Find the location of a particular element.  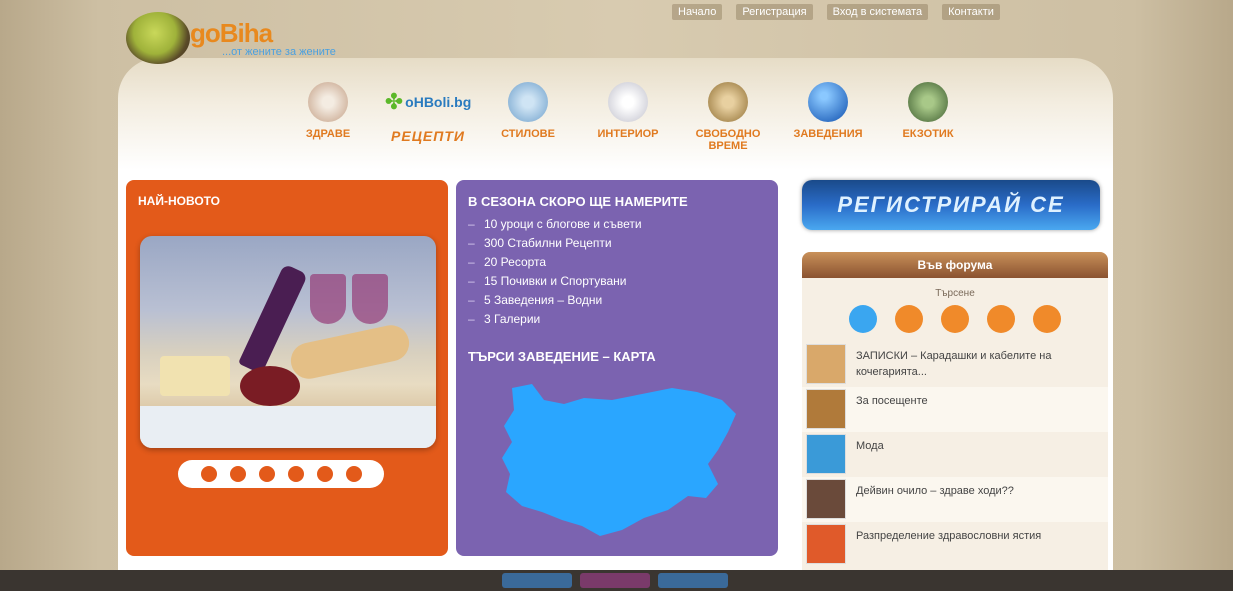

plate is located at coordinates (288, 427).